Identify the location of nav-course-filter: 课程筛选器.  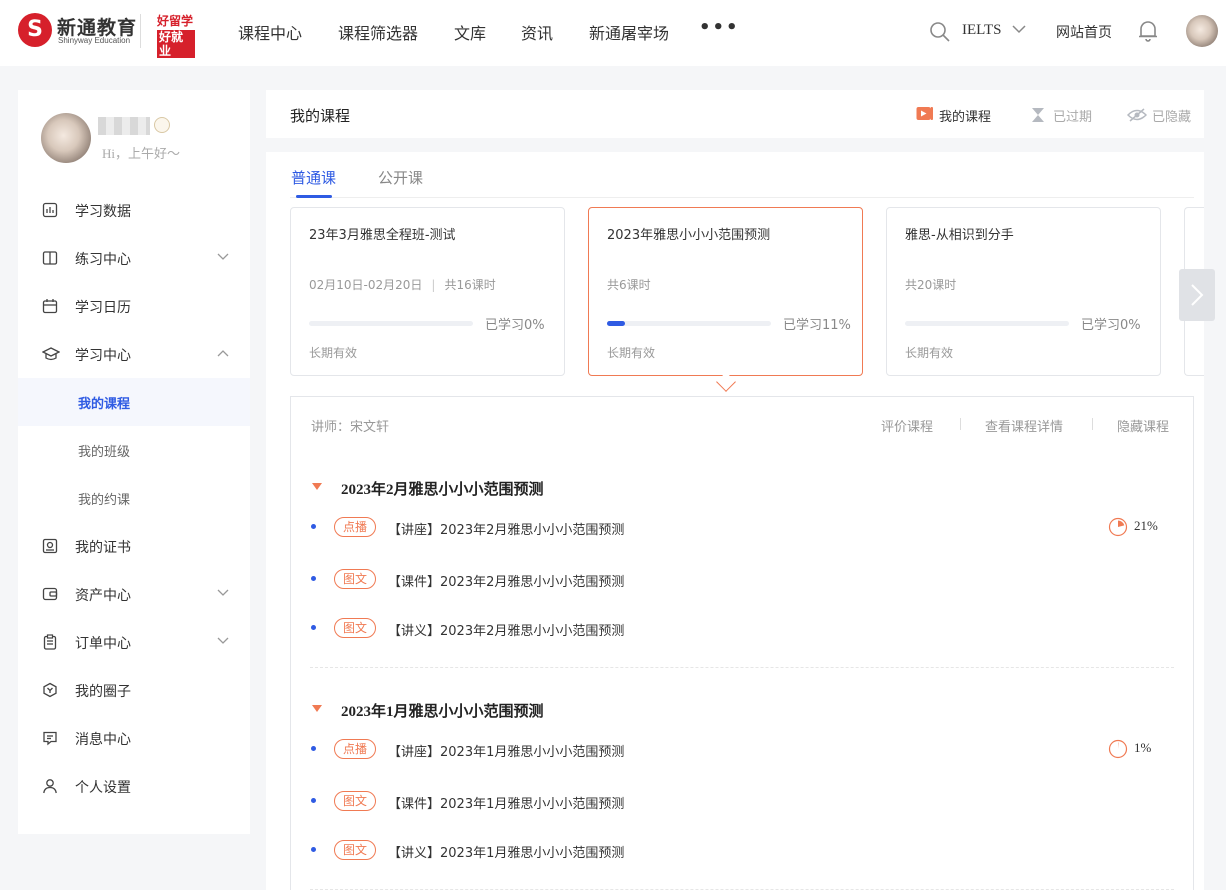
(378, 32).